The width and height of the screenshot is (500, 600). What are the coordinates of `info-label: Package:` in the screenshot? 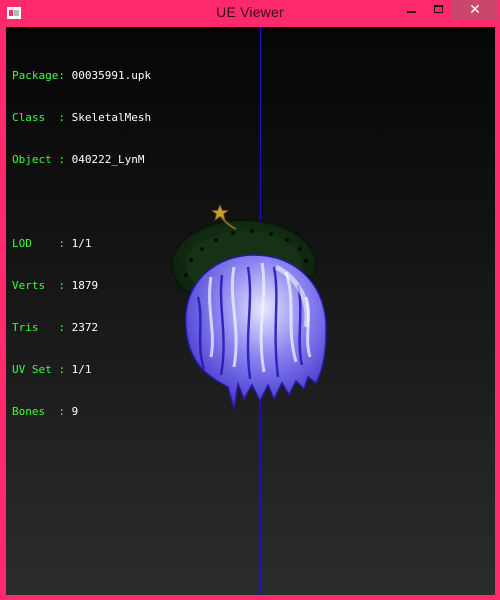 It's located at (38, 75).